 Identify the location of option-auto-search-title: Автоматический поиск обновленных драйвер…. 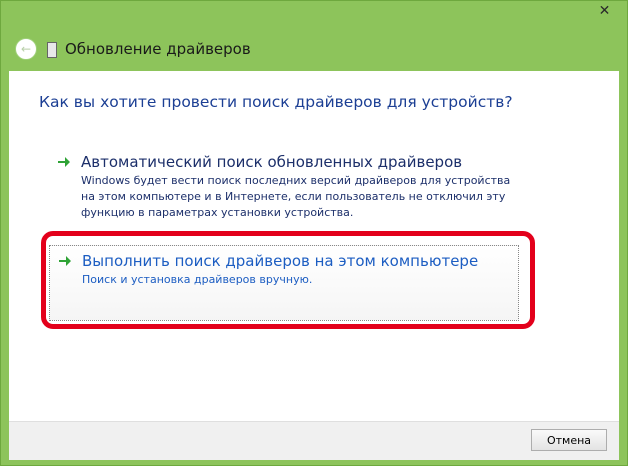
(272, 162).